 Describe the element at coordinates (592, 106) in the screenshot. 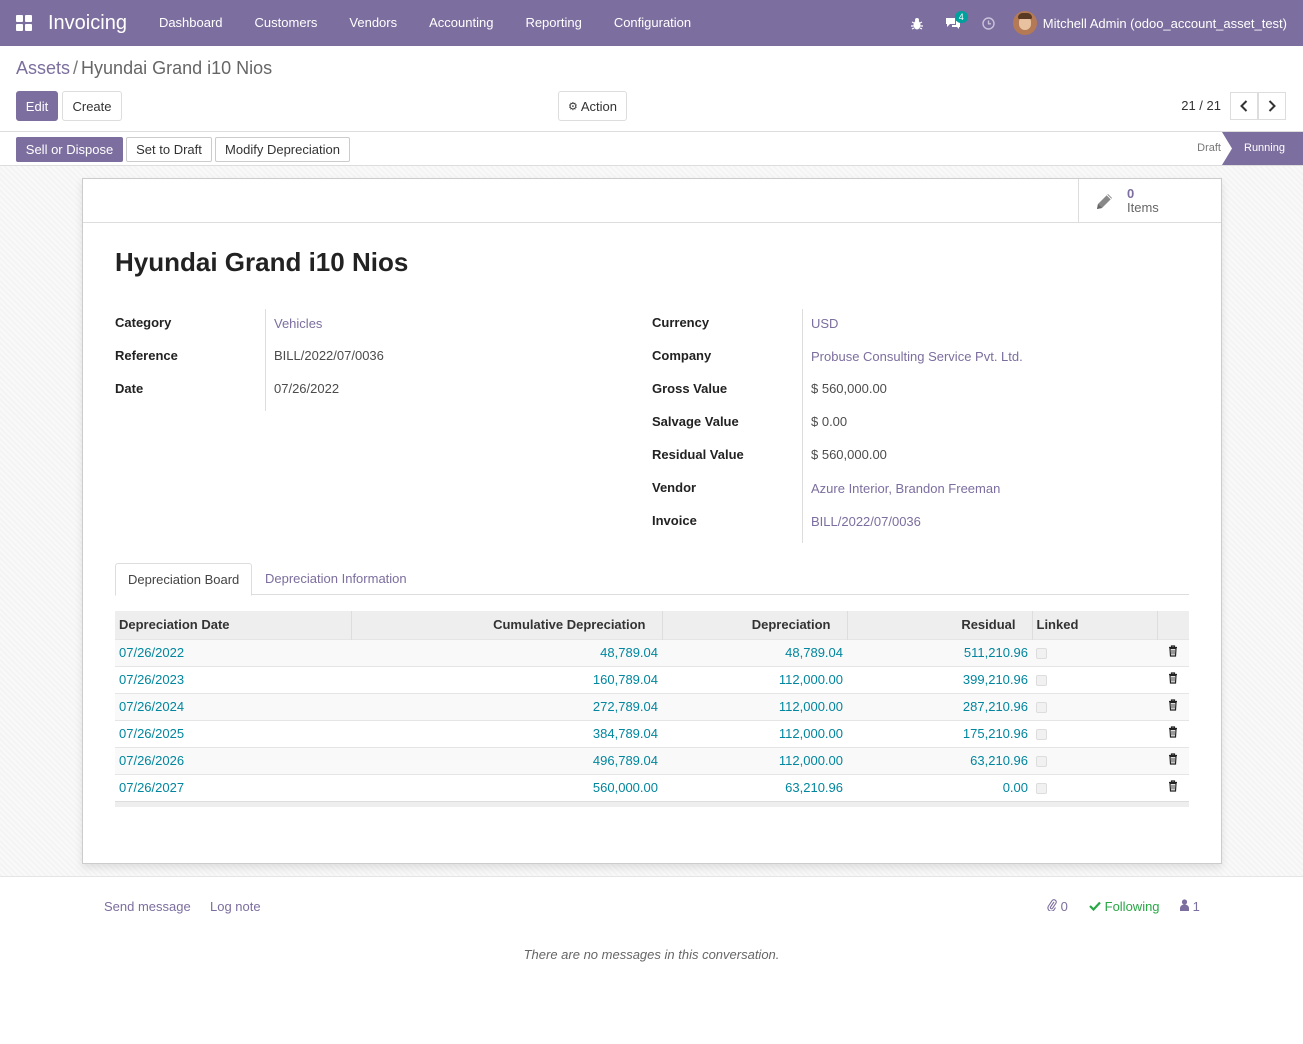

I see `action-button: ⚙ Action` at that location.